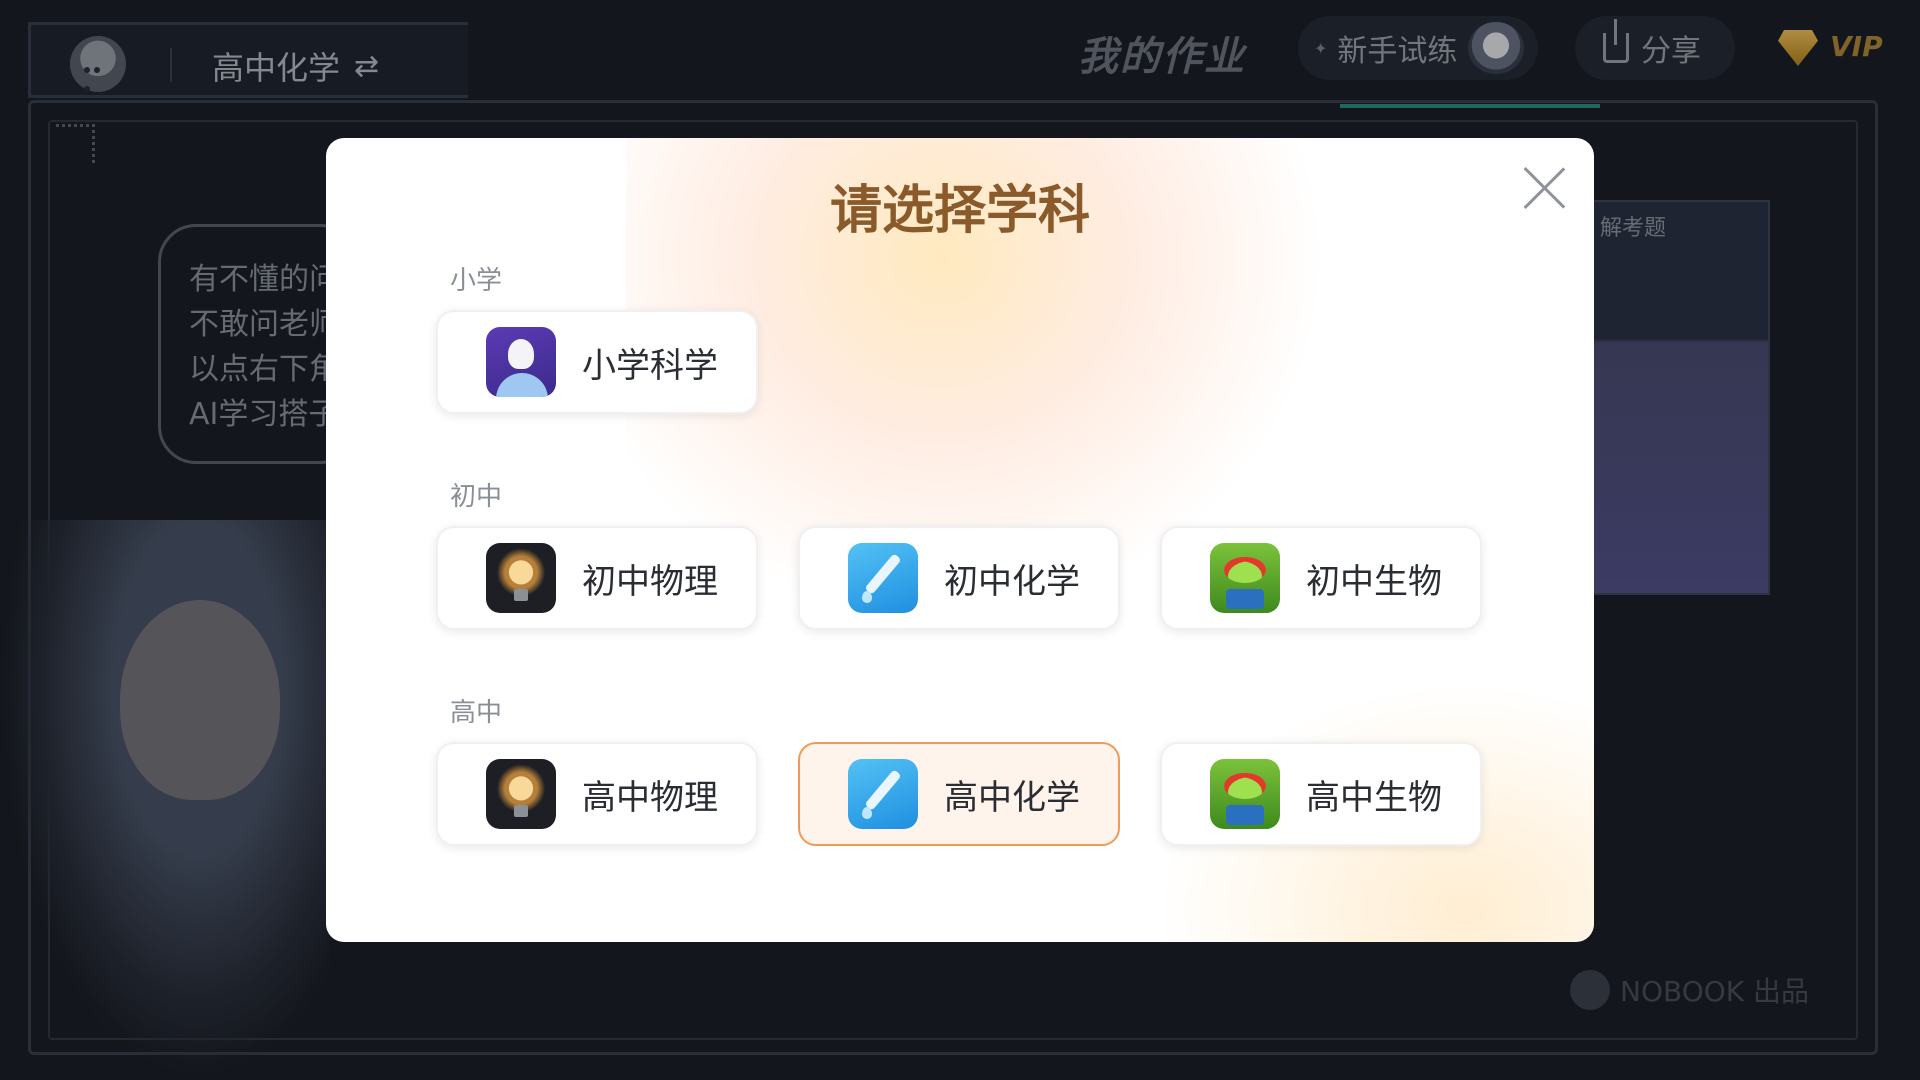  What do you see at coordinates (476, 713) in the screenshot?
I see `section-label-high: 高中` at bounding box center [476, 713].